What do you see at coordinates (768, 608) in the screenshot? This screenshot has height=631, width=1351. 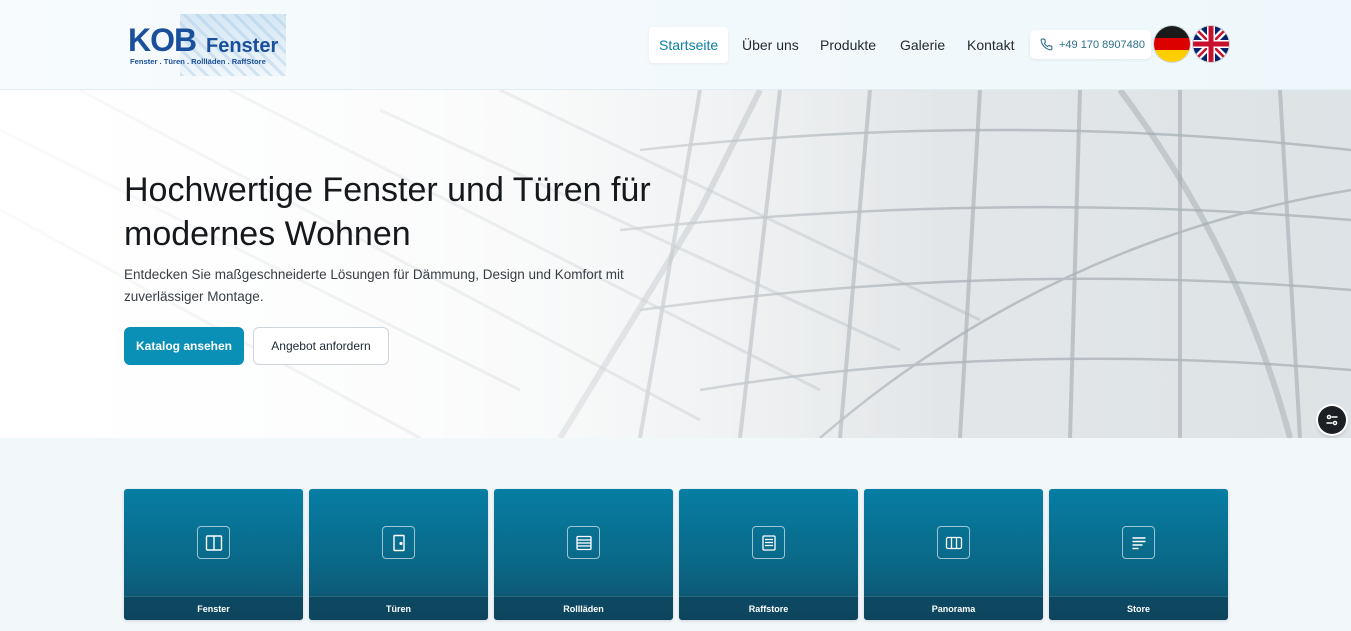 I see `category-label: Raffstore` at bounding box center [768, 608].